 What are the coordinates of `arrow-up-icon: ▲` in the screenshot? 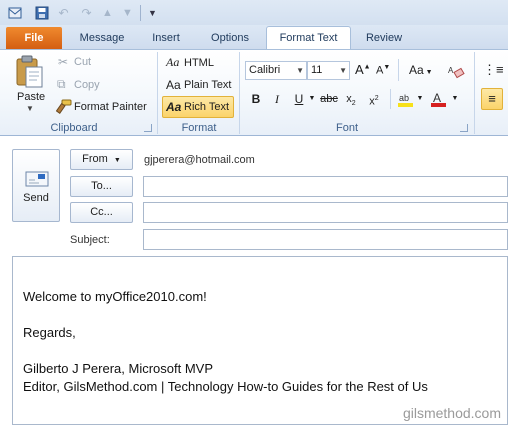 It's located at (107, 12).